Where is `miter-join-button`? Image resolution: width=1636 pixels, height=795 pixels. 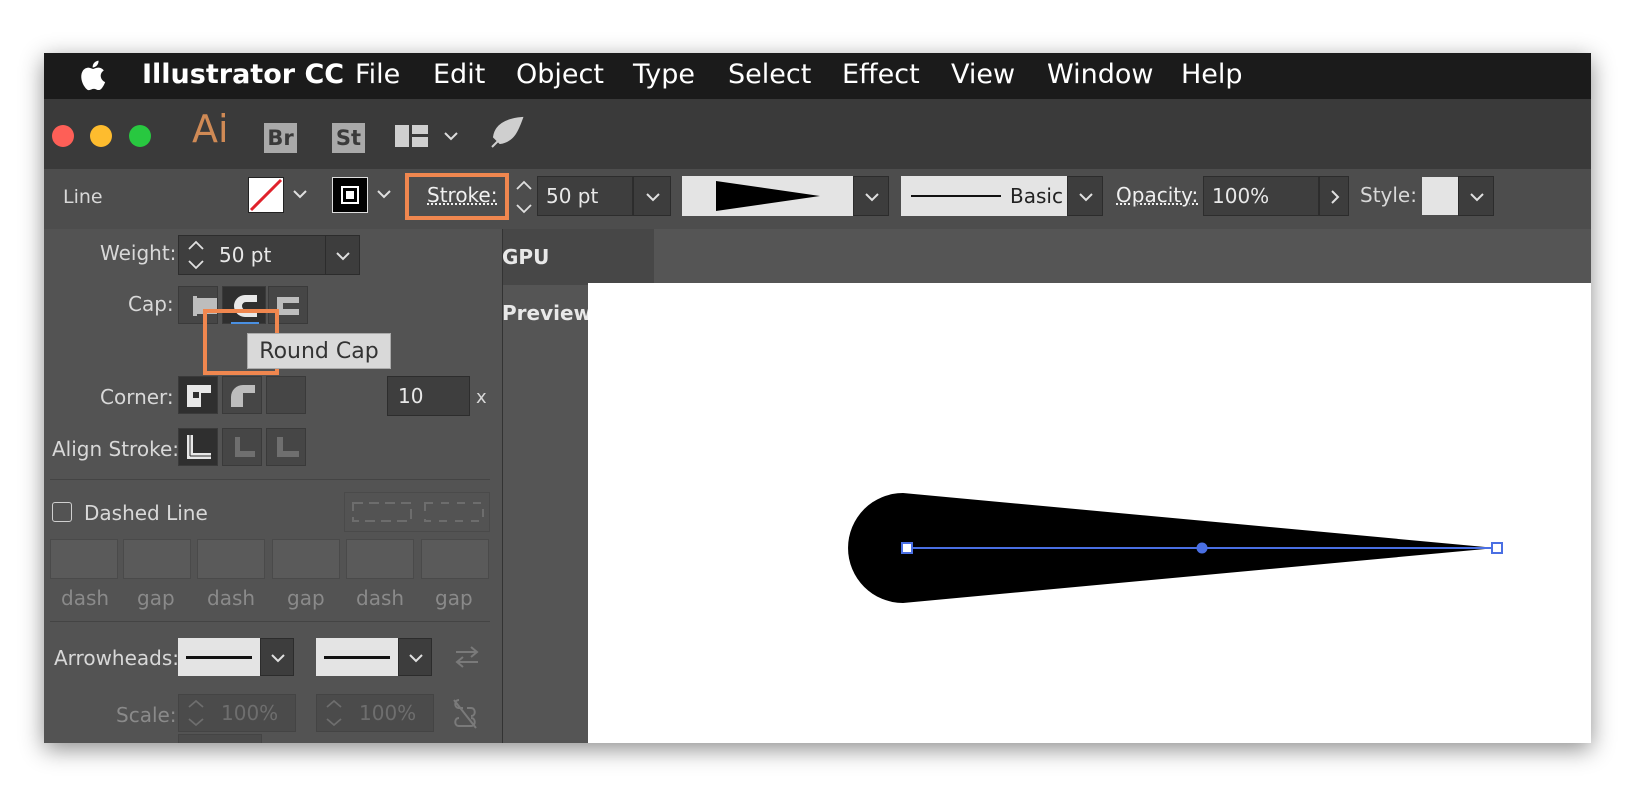
miter-join-button is located at coordinates (198, 395).